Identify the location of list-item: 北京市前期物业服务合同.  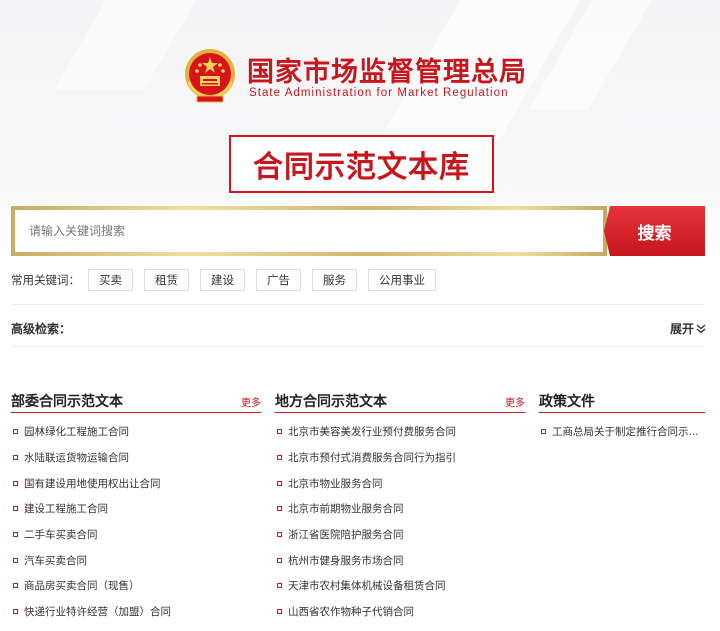
(400, 509).